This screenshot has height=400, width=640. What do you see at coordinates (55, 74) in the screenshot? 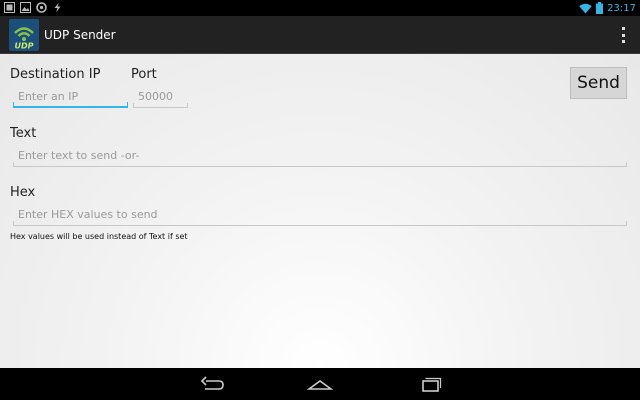
I see `destination-ip-label: Destination IP` at bounding box center [55, 74].